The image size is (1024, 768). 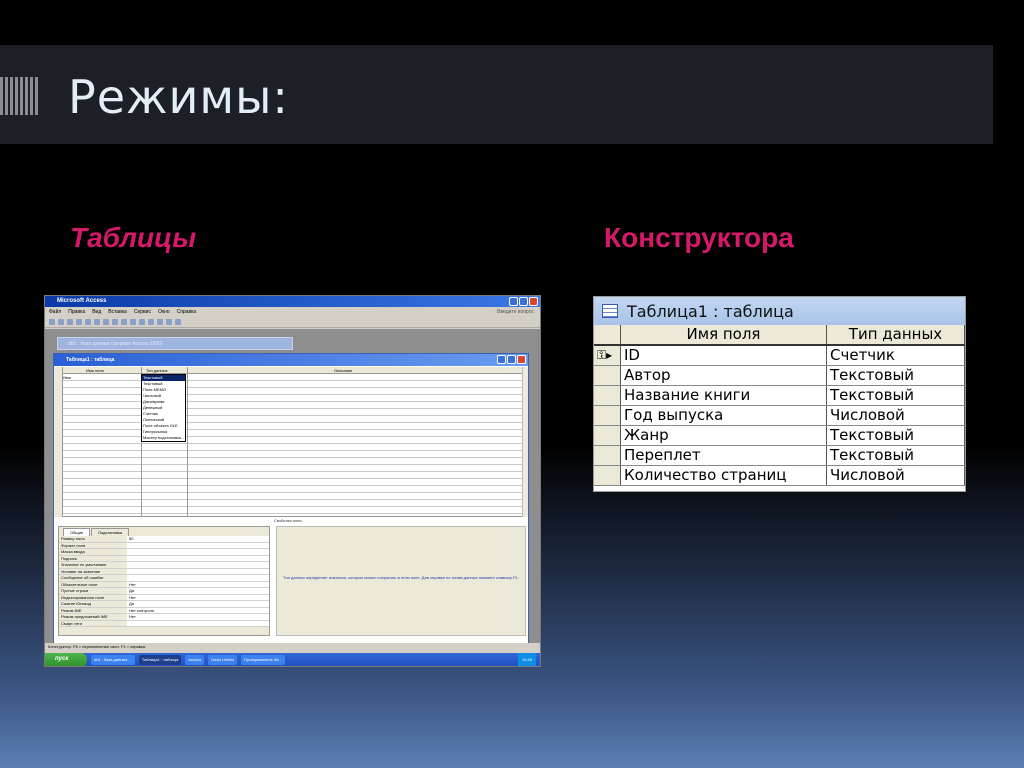 I want to click on new-object-icon, so click(x=169, y=322).